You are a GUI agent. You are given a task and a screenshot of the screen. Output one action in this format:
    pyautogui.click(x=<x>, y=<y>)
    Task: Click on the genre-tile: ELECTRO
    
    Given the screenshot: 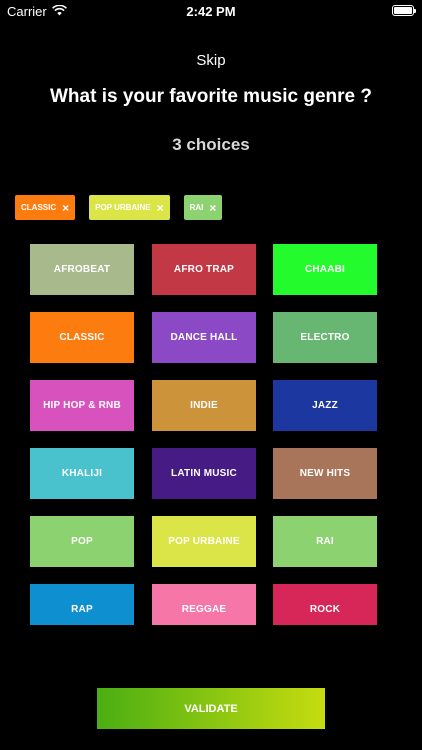 What is the action you would take?
    pyautogui.click(x=325, y=337)
    